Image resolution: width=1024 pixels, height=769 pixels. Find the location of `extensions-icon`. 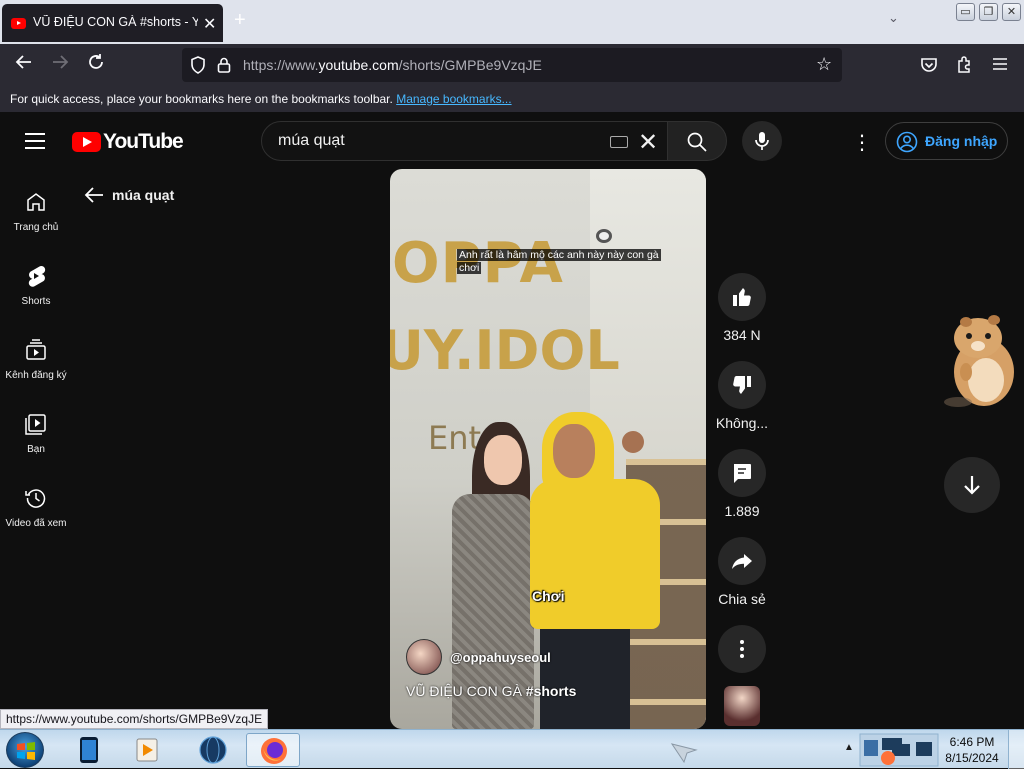

extensions-icon is located at coordinates (965, 64).